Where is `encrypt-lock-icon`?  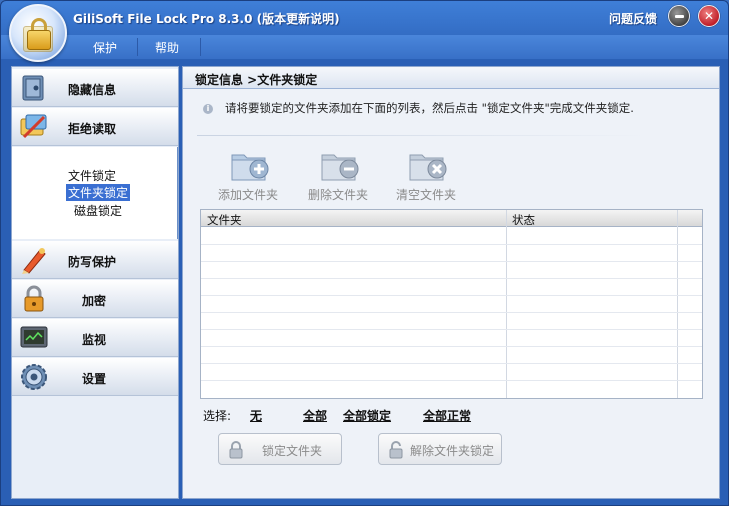 encrypt-lock-icon is located at coordinates (34, 298).